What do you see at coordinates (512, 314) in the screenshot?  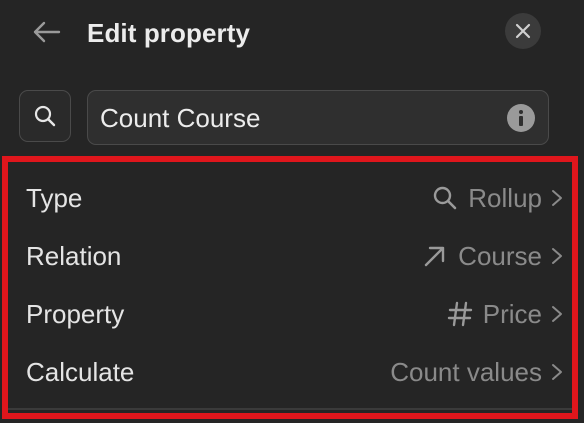 I see `row-value: Price` at bounding box center [512, 314].